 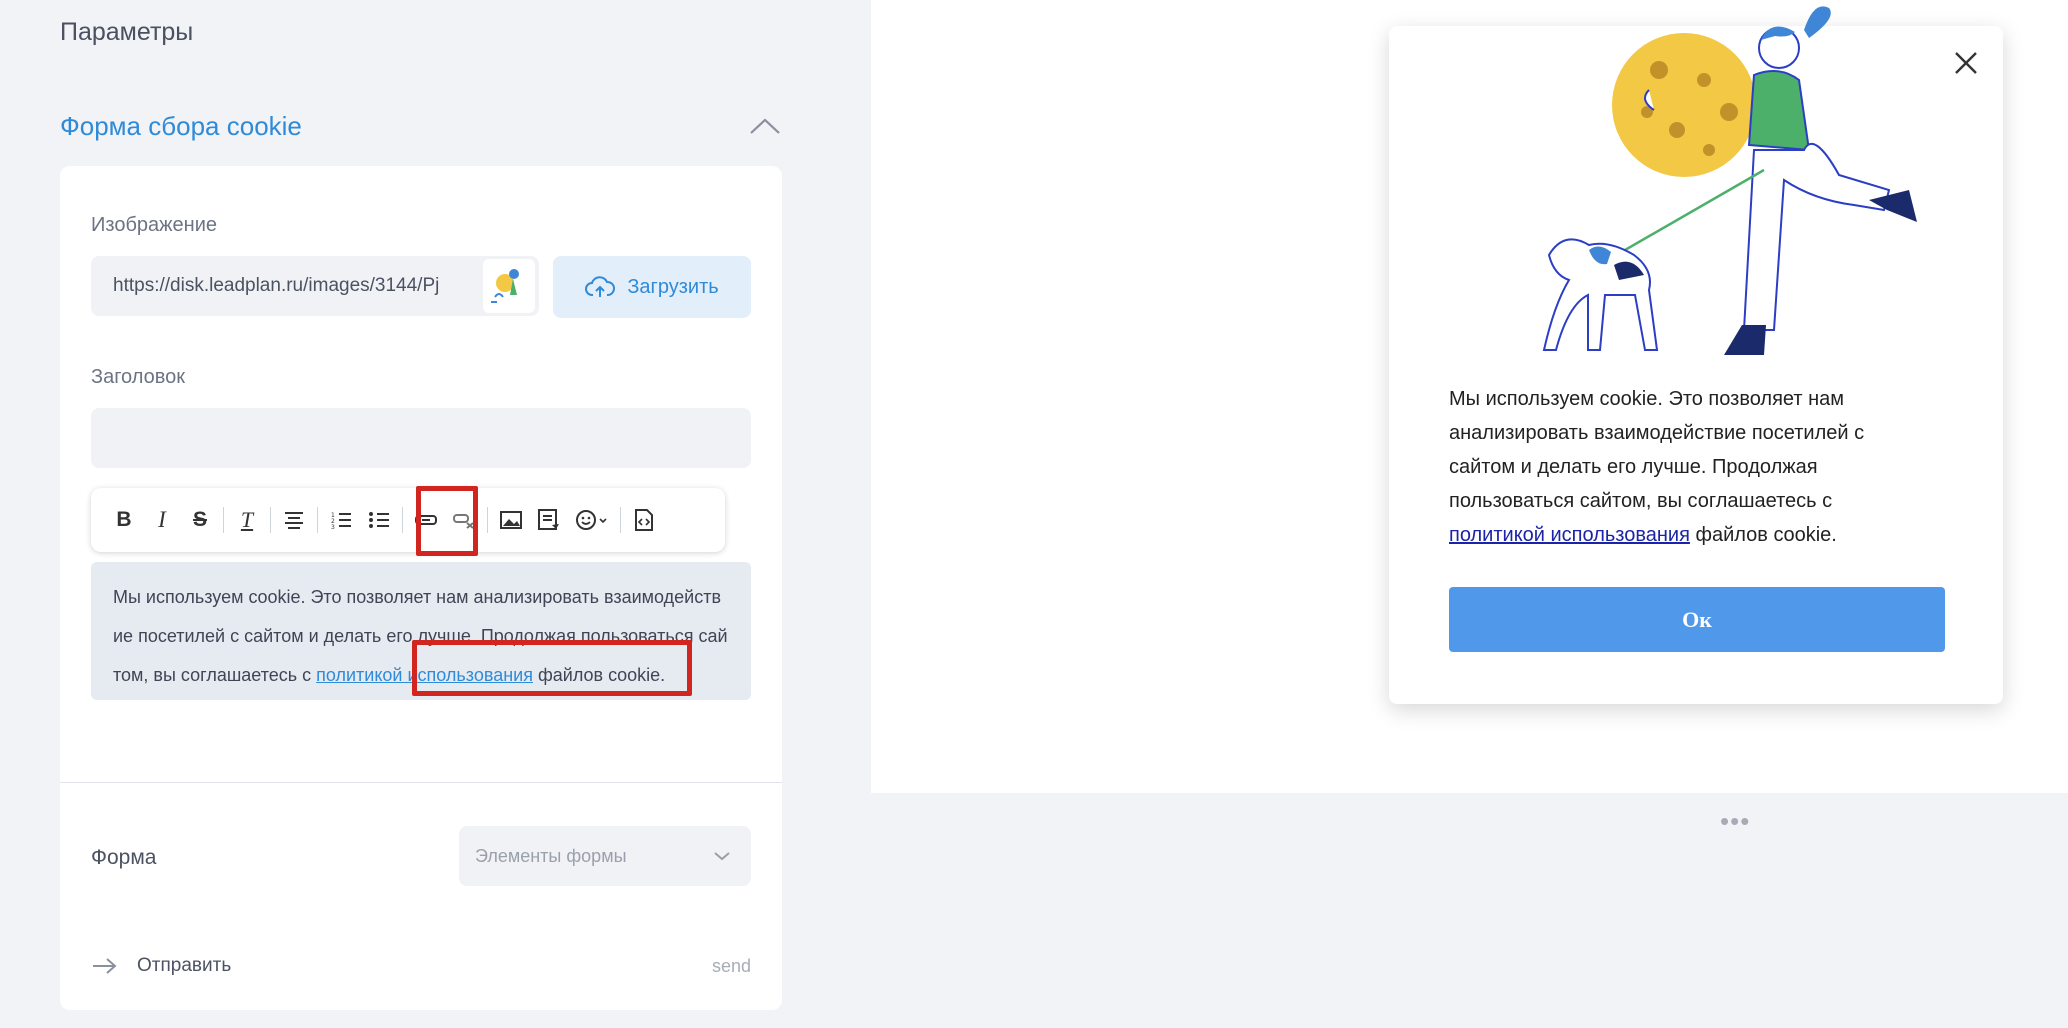 I want to click on align-center-button, so click(x=294, y=520).